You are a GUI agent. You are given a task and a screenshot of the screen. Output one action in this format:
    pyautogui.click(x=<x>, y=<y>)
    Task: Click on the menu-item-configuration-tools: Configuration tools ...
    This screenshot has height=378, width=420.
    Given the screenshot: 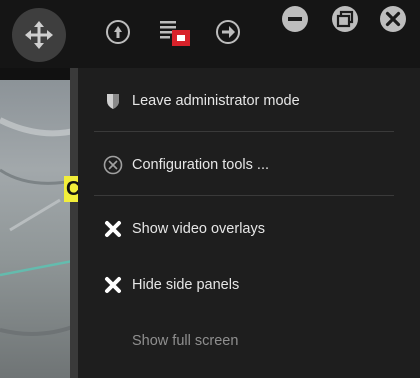 What is the action you would take?
    pyautogui.click(x=238, y=165)
    